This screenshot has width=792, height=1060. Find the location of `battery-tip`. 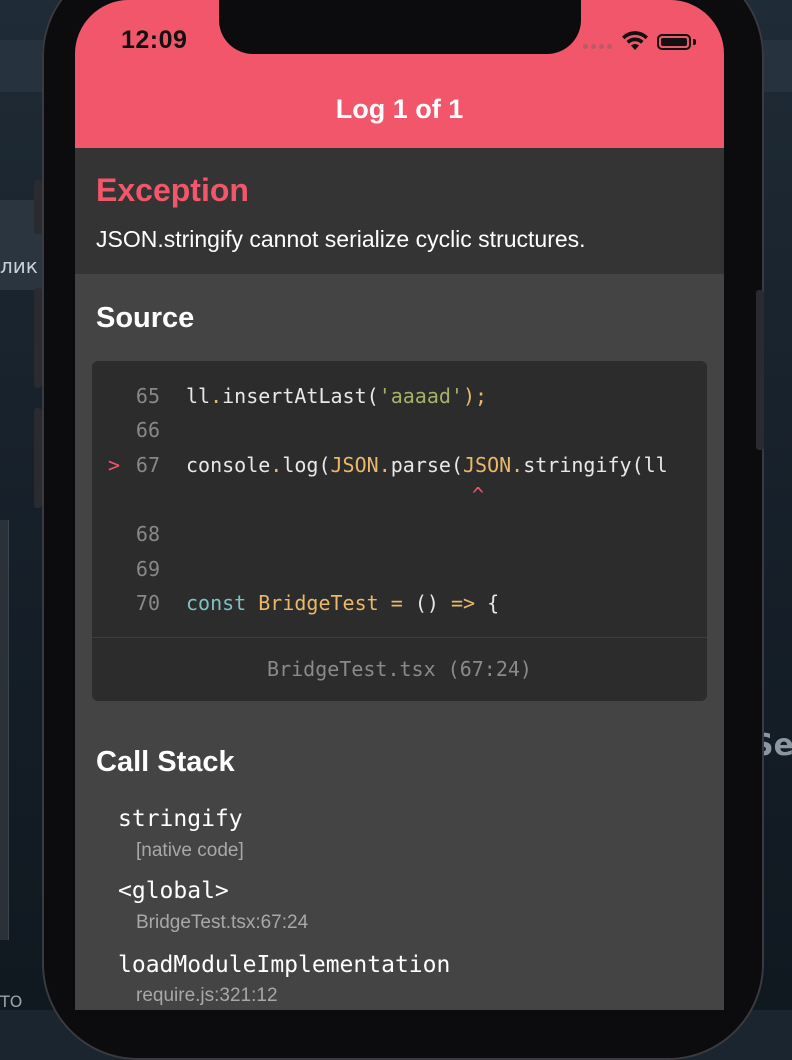

battery-tip is located at coordinates (694, 42).